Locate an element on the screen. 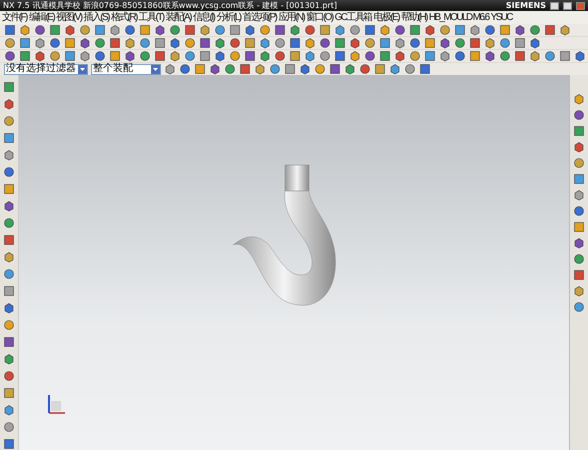 This screenshot has height=450, width=588. menu-item: 工具(T) is located at coordinates (151, 17).